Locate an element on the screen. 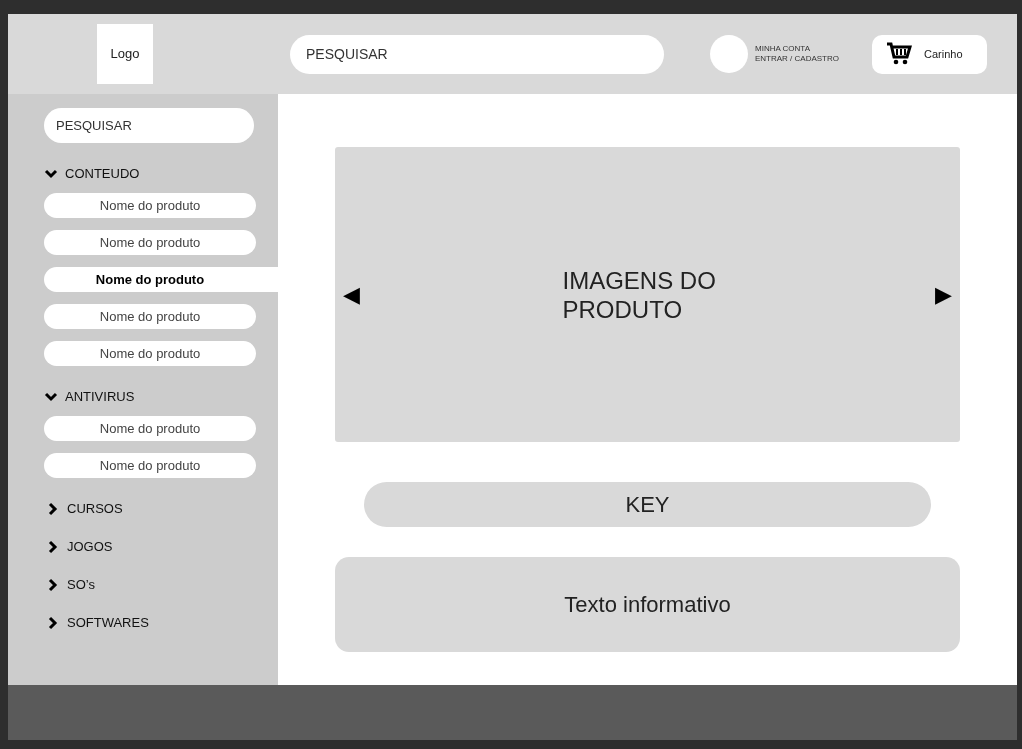  category-toggle: SOFTWARES is located at coordinates (163, 623).